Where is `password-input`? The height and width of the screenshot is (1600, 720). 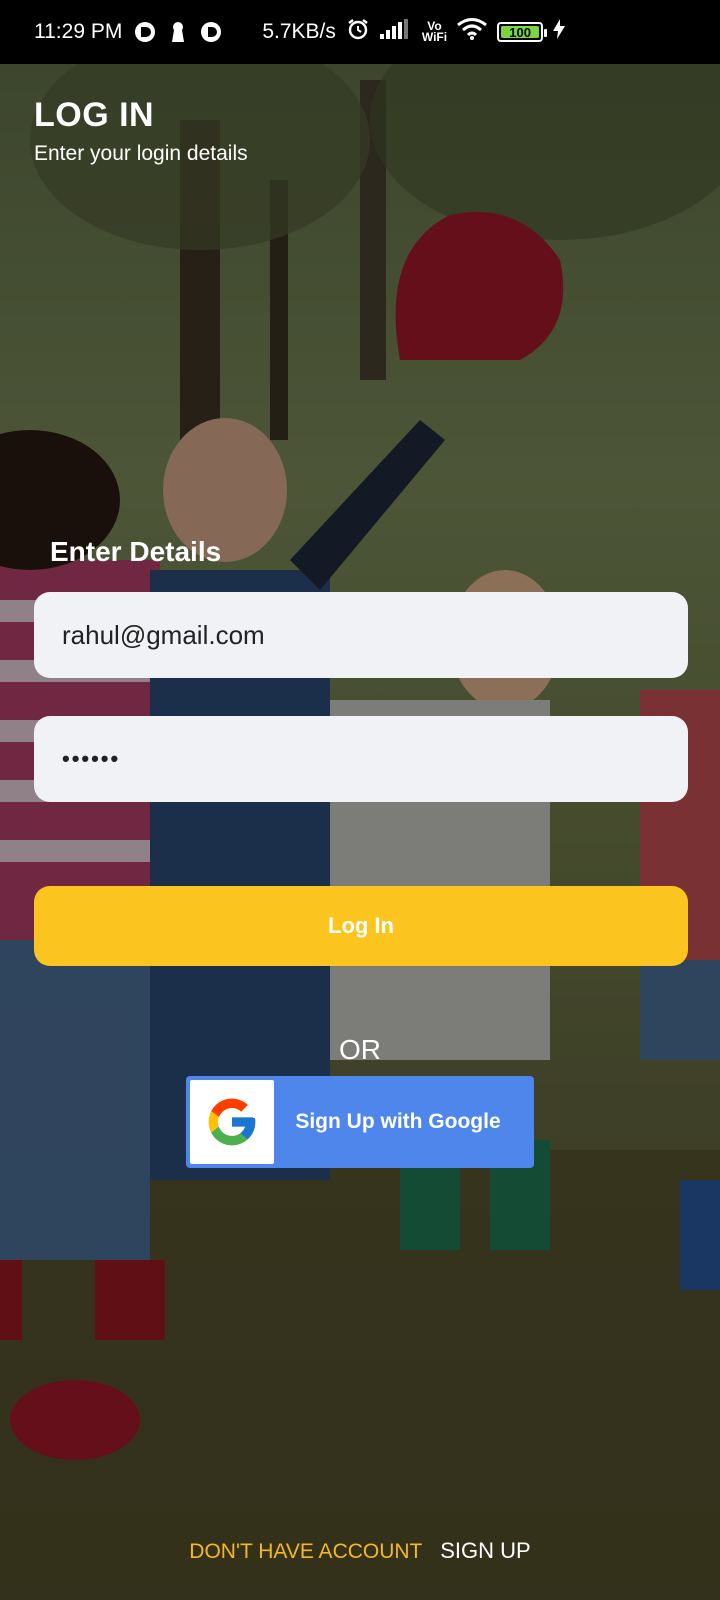
password-input is located at coordinates (361, 759).